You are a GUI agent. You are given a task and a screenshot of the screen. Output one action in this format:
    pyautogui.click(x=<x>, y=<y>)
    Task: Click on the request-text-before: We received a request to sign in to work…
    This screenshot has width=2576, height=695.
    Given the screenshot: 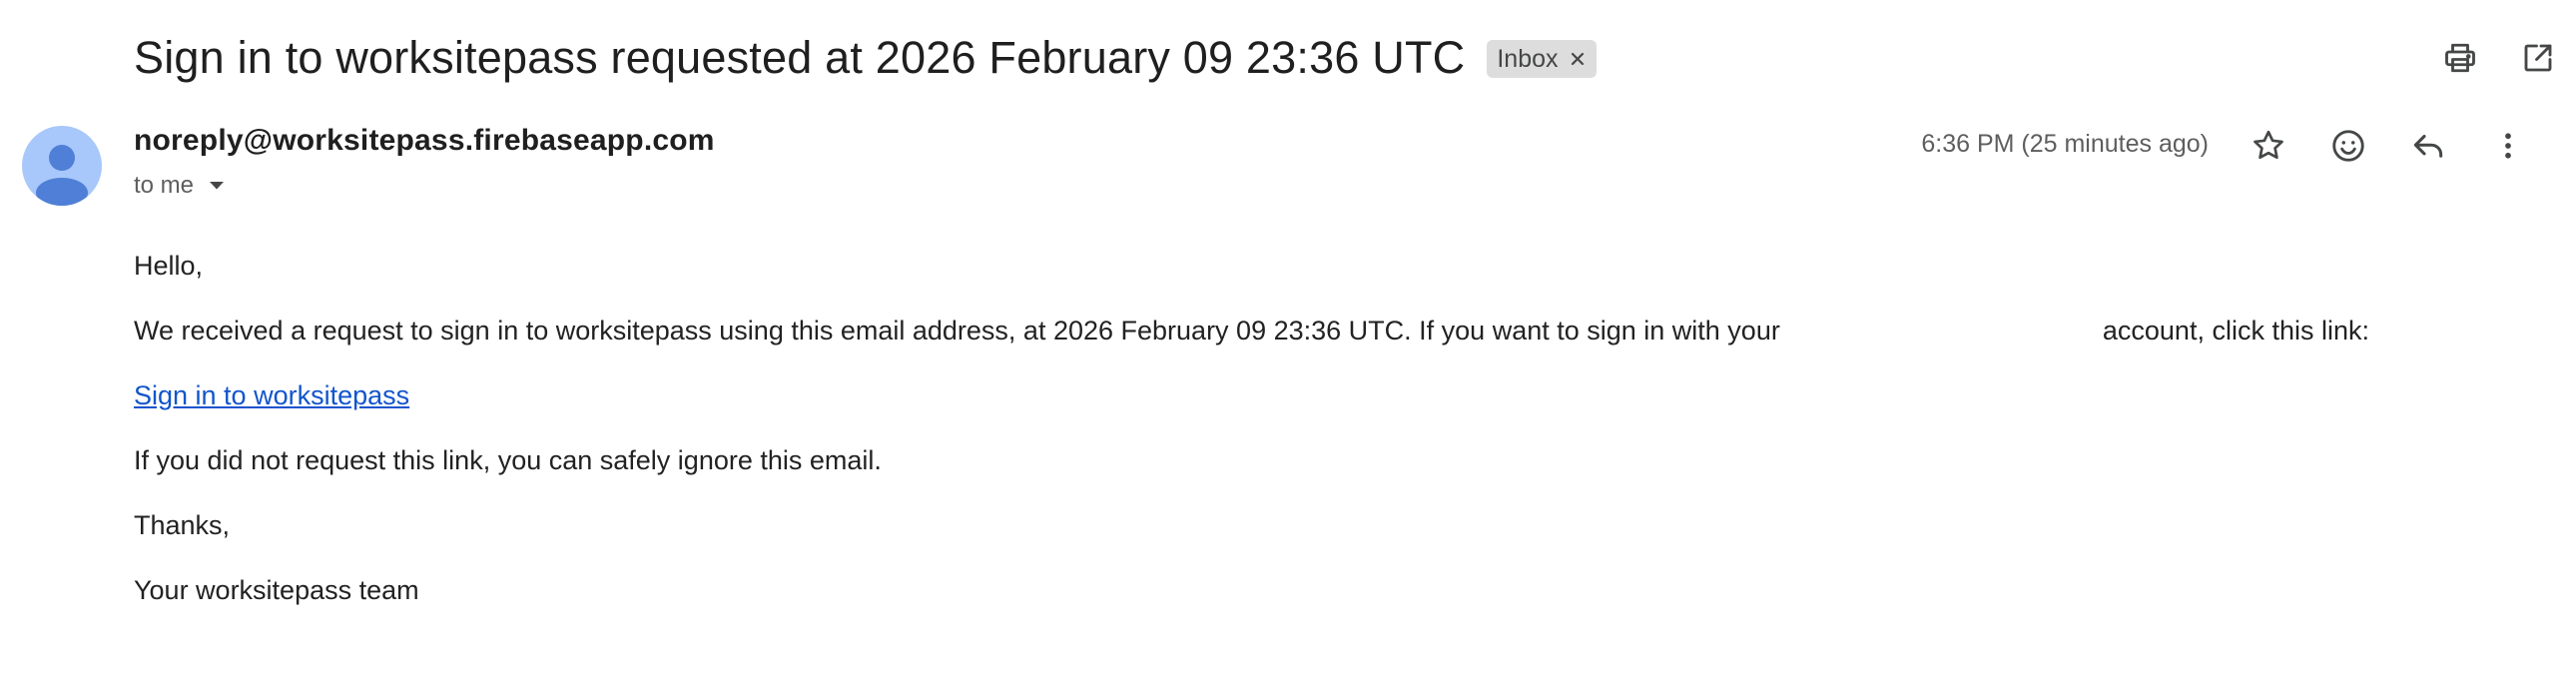 What is the action you would take?
    pyautogui.click(x=957, y=331)
    